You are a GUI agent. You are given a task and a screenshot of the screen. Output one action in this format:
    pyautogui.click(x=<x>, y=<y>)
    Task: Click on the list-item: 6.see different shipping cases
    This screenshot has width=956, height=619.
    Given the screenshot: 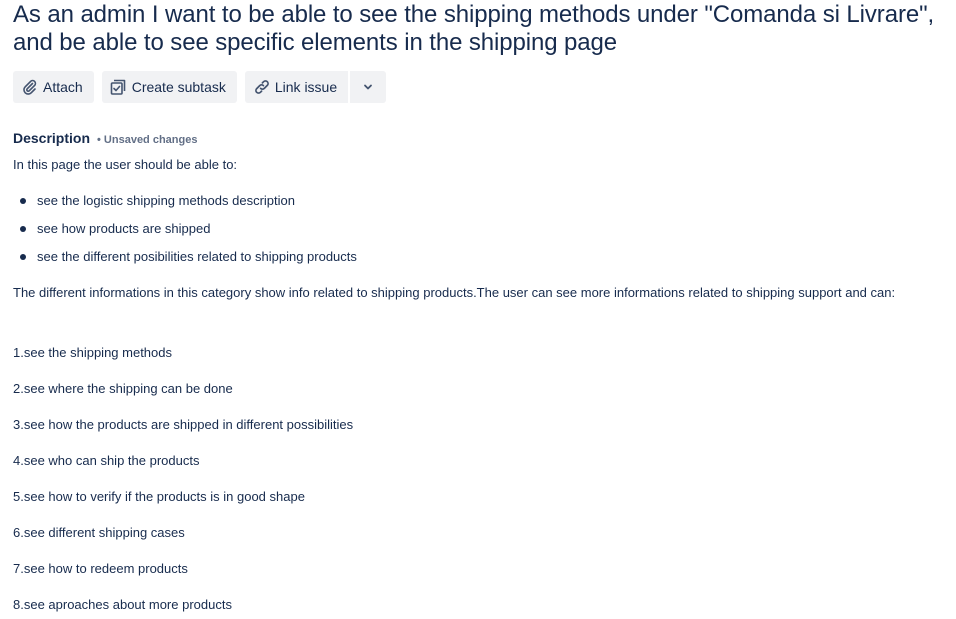 What is the action you would take?
    pyautogui.click(x=183, y=539)
    